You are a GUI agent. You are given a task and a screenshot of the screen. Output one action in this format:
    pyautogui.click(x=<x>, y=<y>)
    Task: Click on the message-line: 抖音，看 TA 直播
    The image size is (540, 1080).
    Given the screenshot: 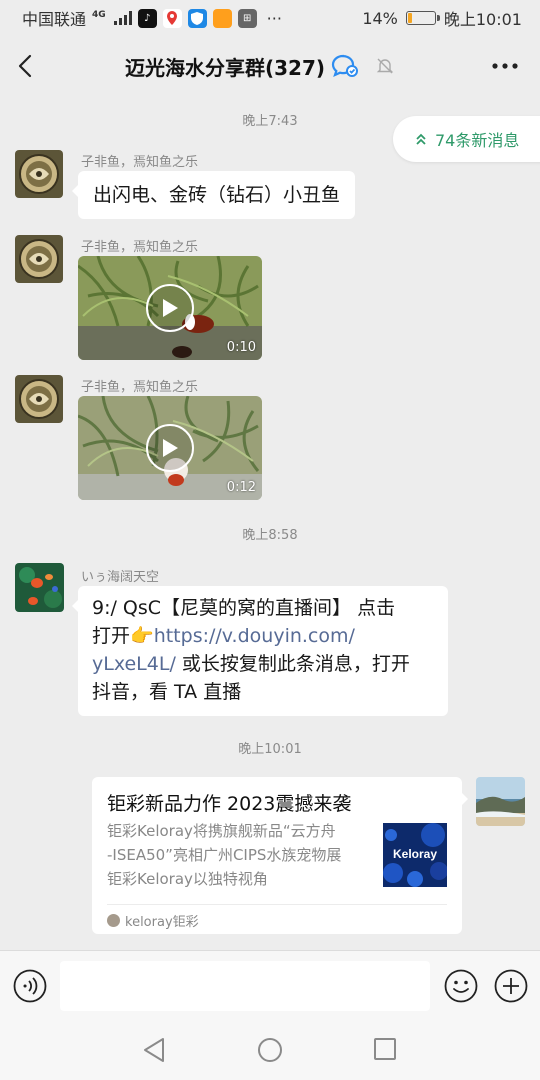 What is the action you would take?
    pyautogui.click(x=167, y=692)
    